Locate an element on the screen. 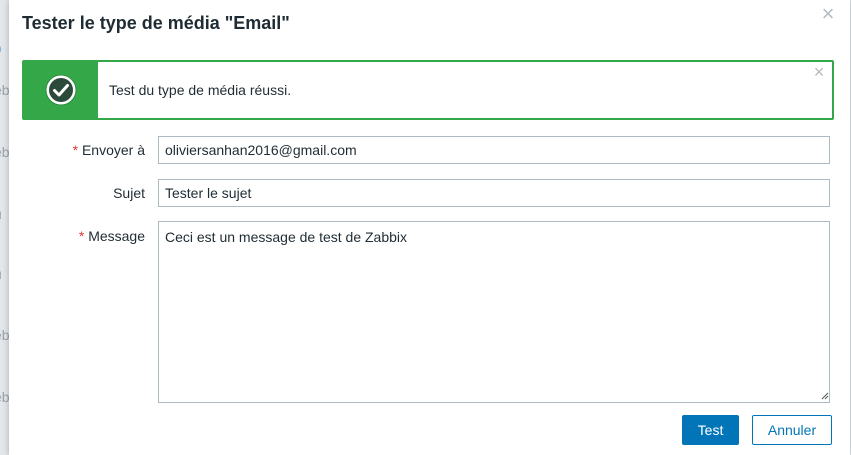 The image size is (851, 455). resize-grip-icon is located at coordinates (825, 396).